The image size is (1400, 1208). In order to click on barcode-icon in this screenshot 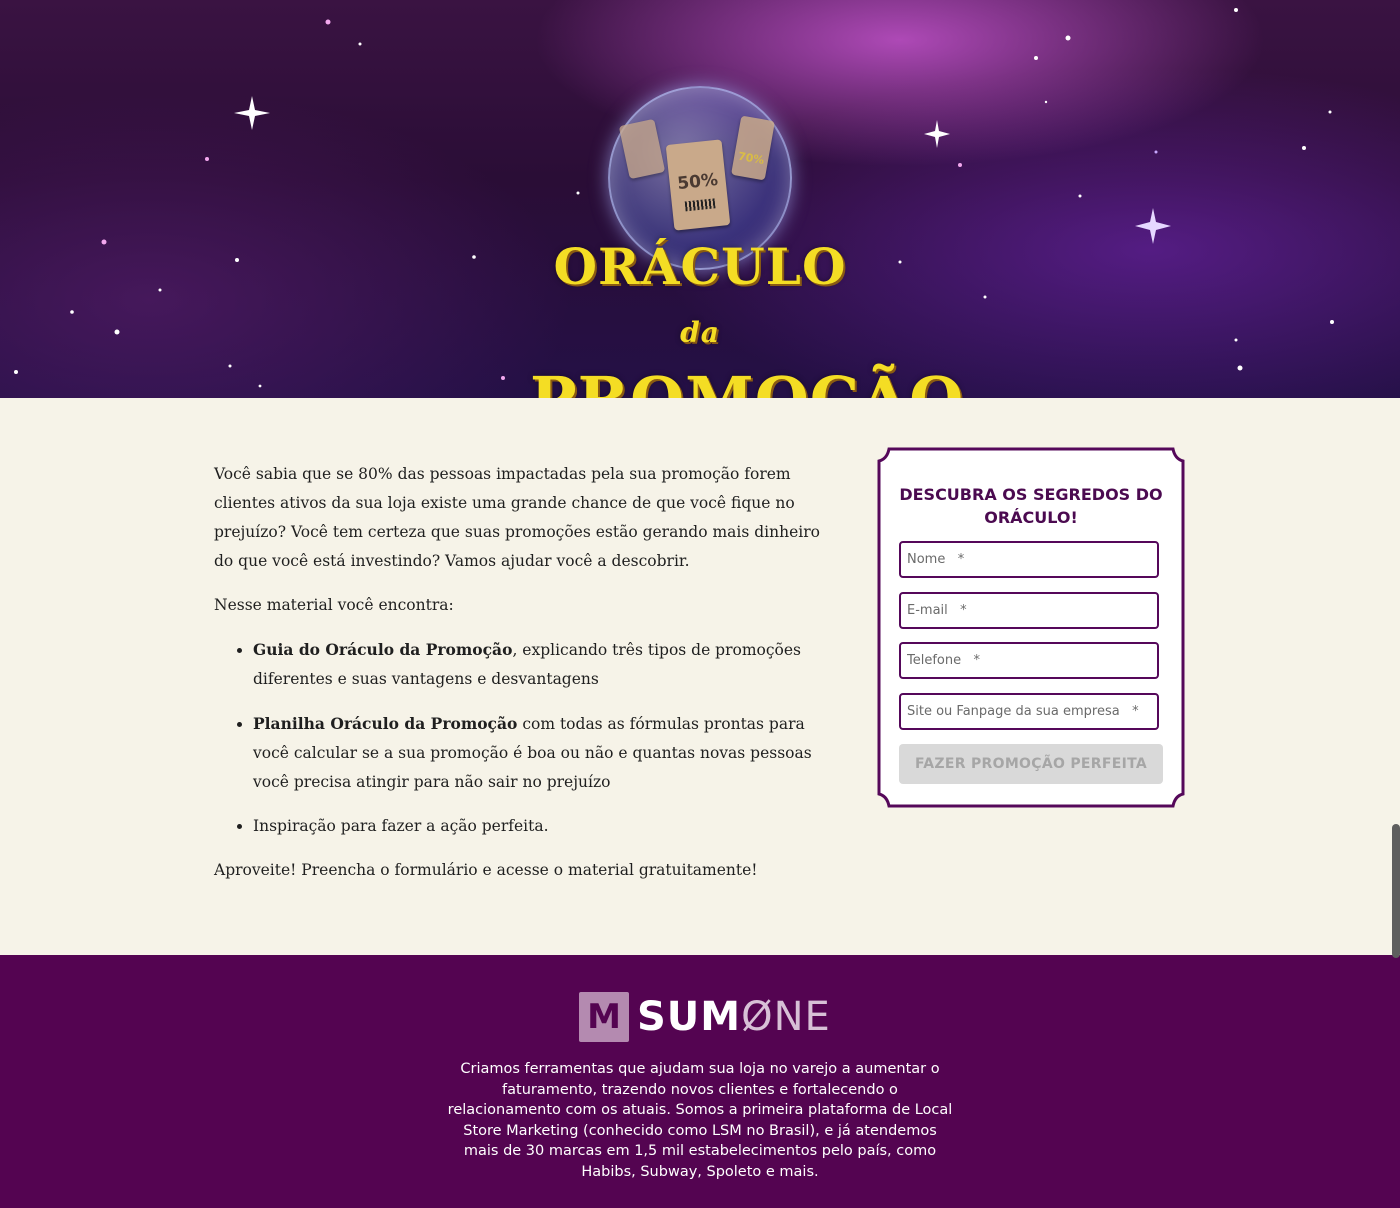, I will do `click(700, 205)`.